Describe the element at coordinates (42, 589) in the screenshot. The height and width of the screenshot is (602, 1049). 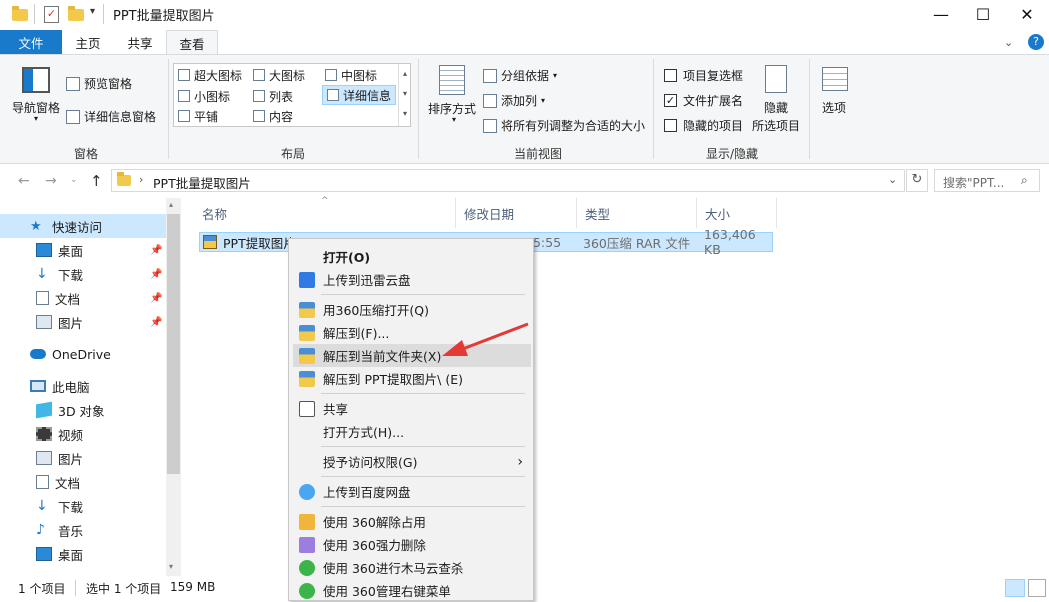
I see `item-count: 1 个项目` at that location.